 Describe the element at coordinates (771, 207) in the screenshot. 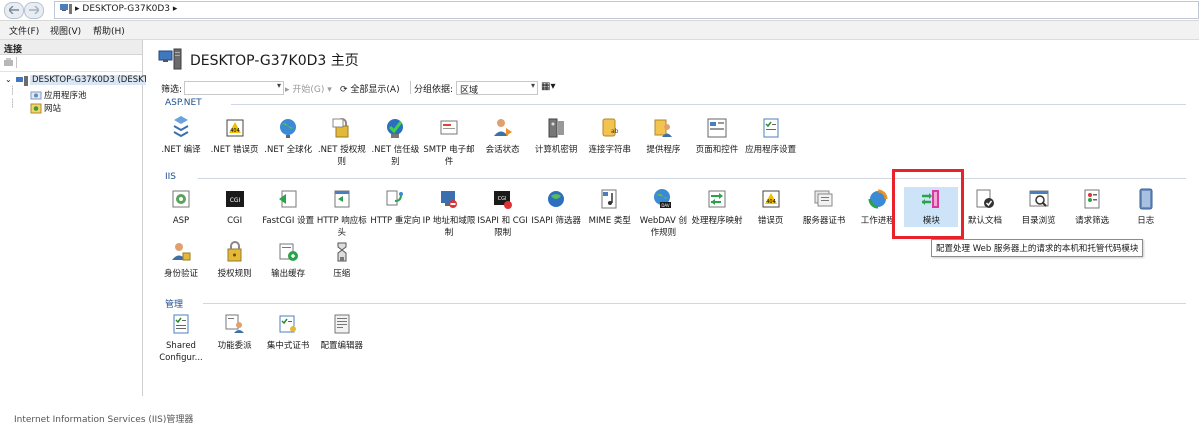

I see `feature-item: 404 错误页` at that location.